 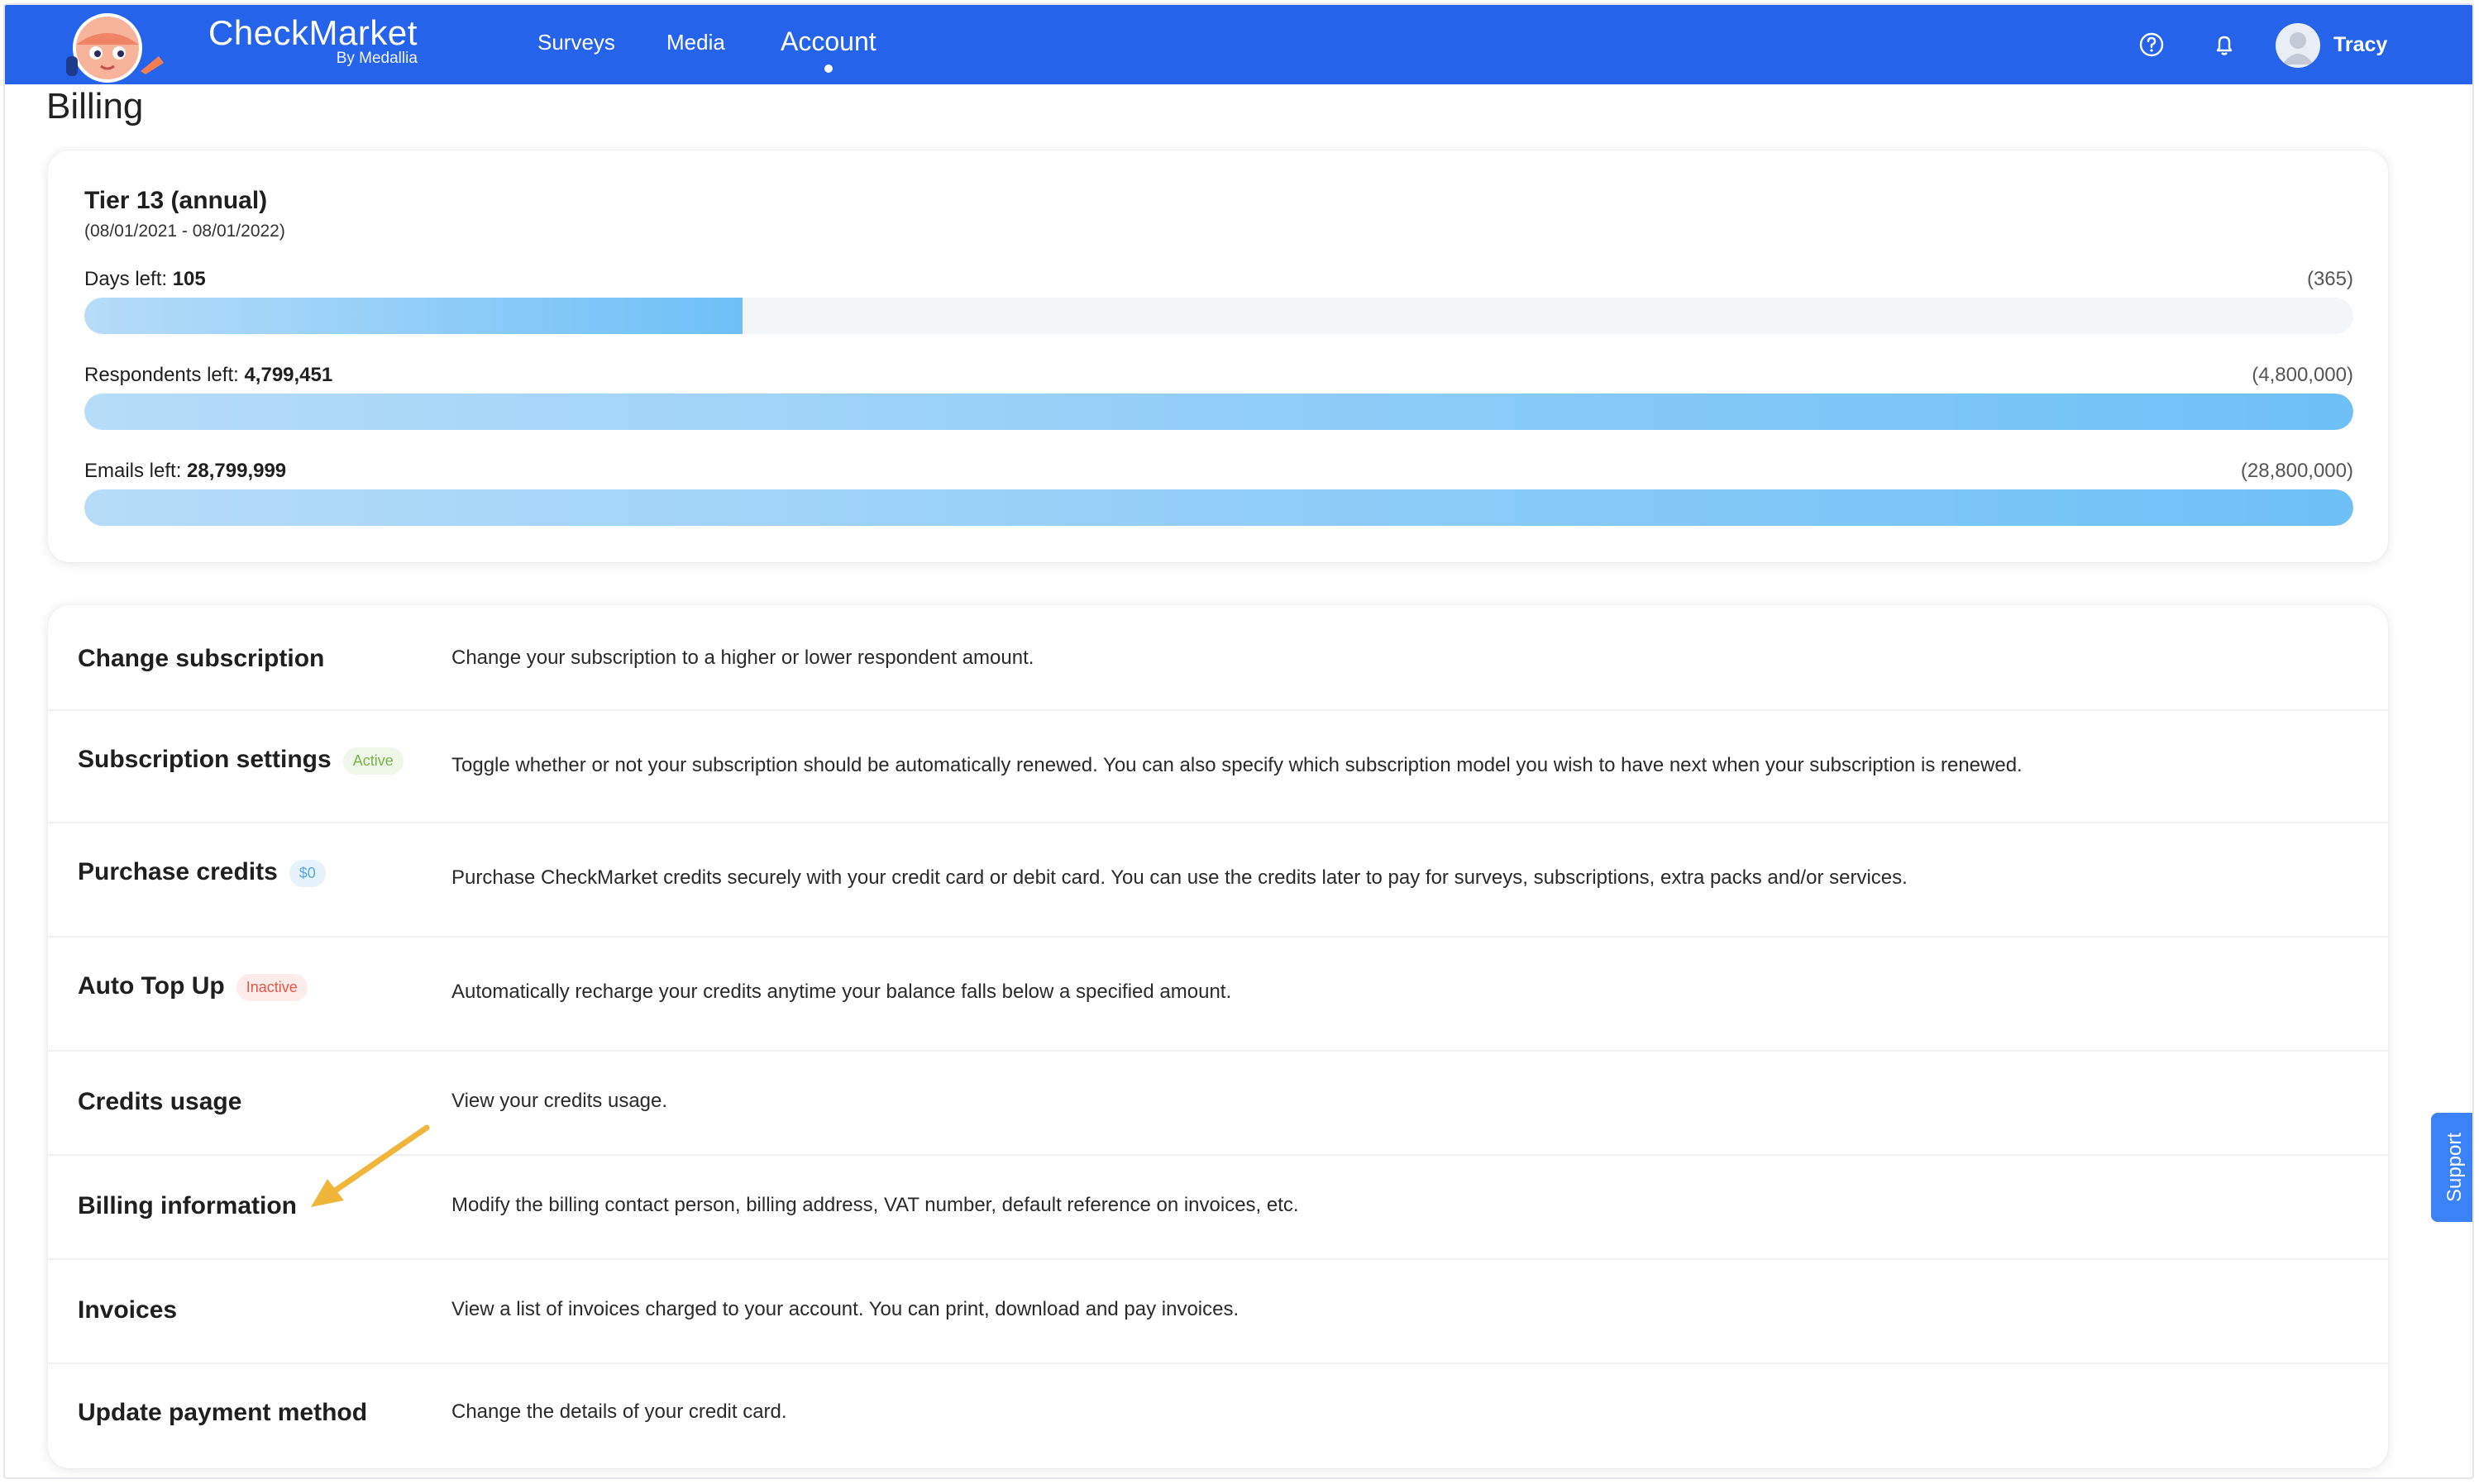 What do you see at coordinates (114, 45) in the screenshot?
I see `mascot-logo-icon` at bounding box center [114, 45].